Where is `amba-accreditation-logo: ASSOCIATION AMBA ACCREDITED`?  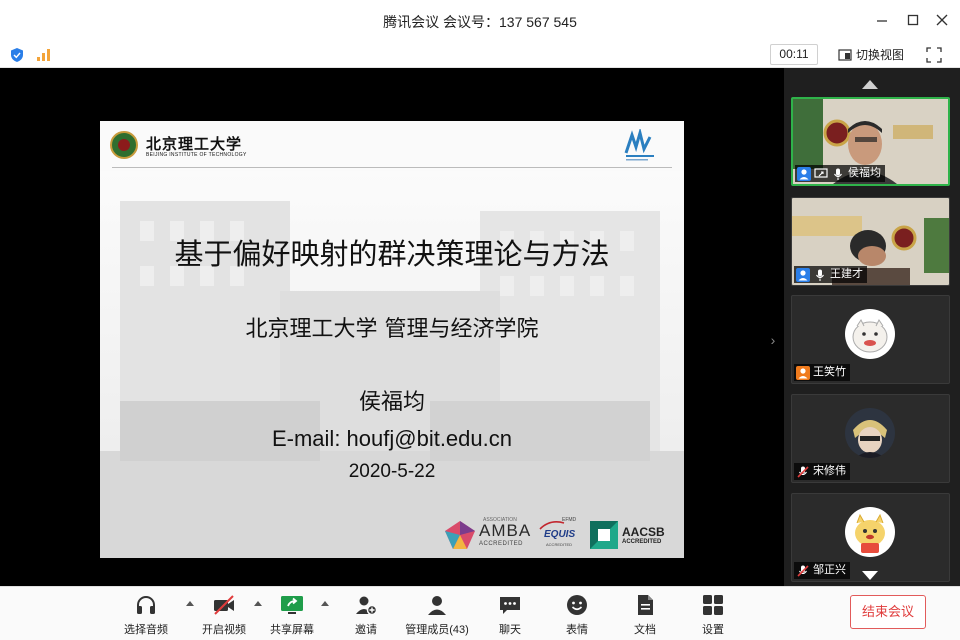 amba-accreditation-logo: ASSOCIATION AMBA ACCREDITED is located at coordinates (489, 534).